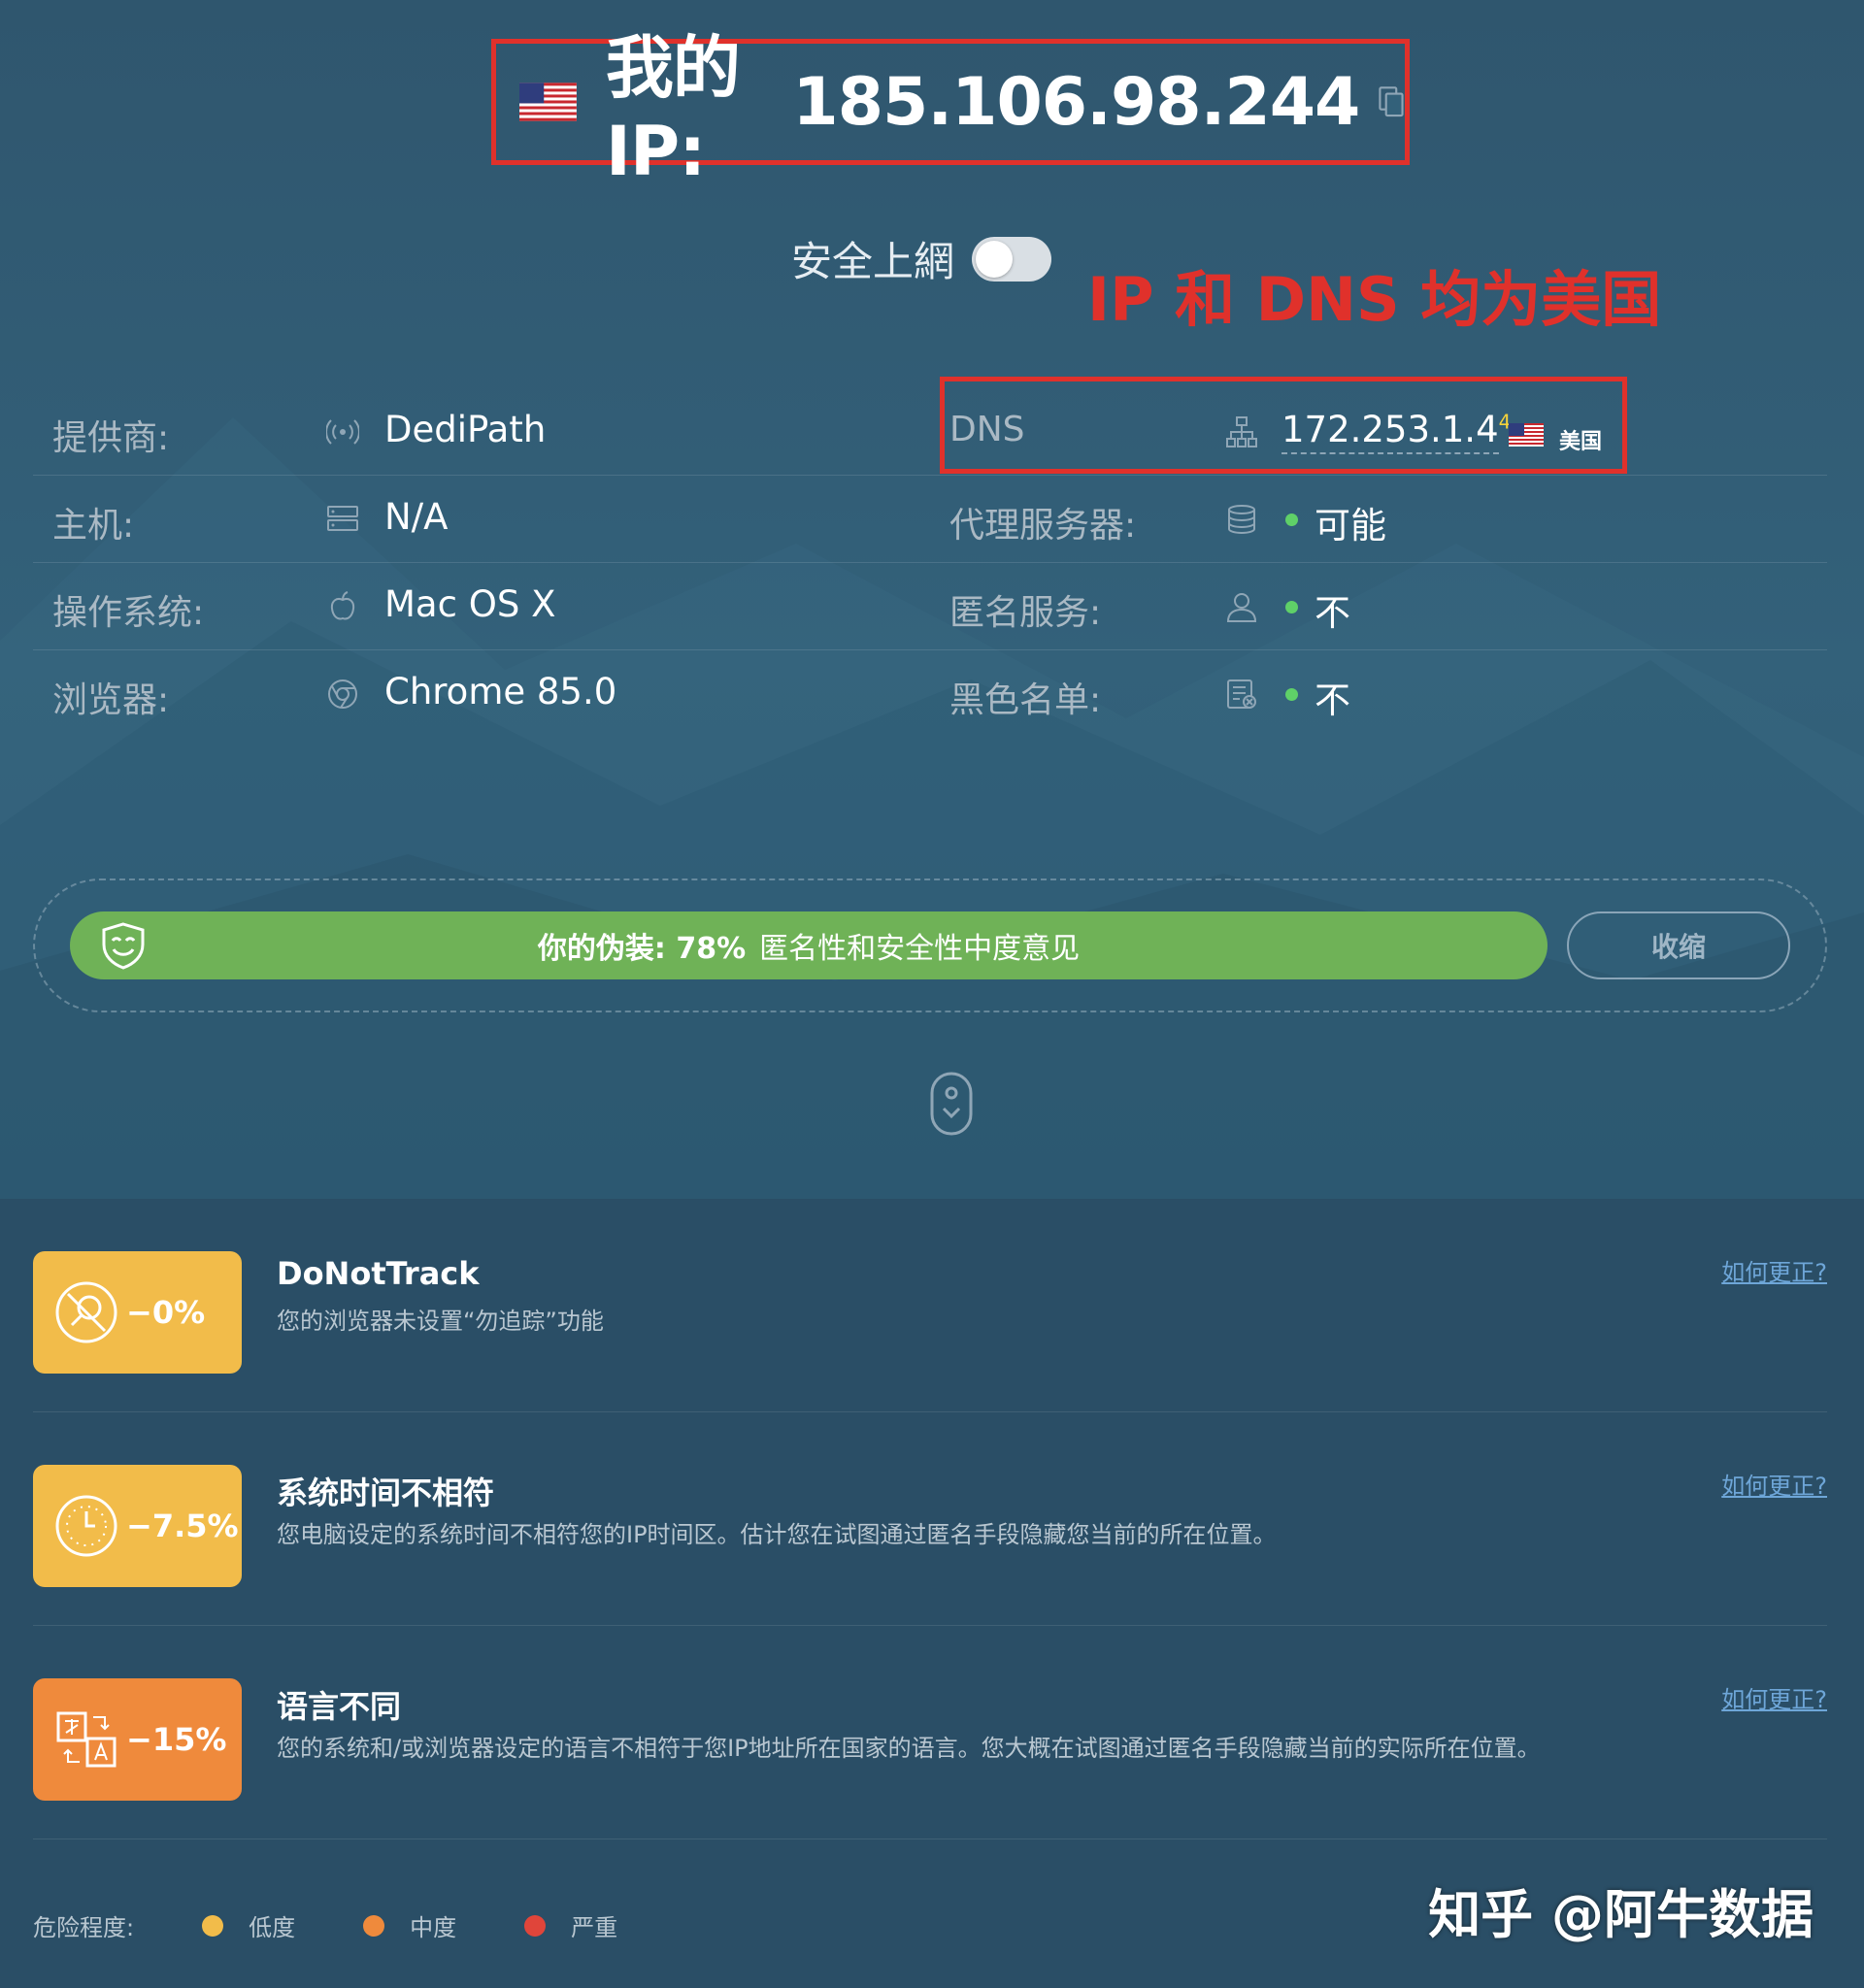  What do you see at coordinates (642, 949) in the screenshot?
I see `disguise-score: 你的伪装: 78%` at bounding box center [642, 949].